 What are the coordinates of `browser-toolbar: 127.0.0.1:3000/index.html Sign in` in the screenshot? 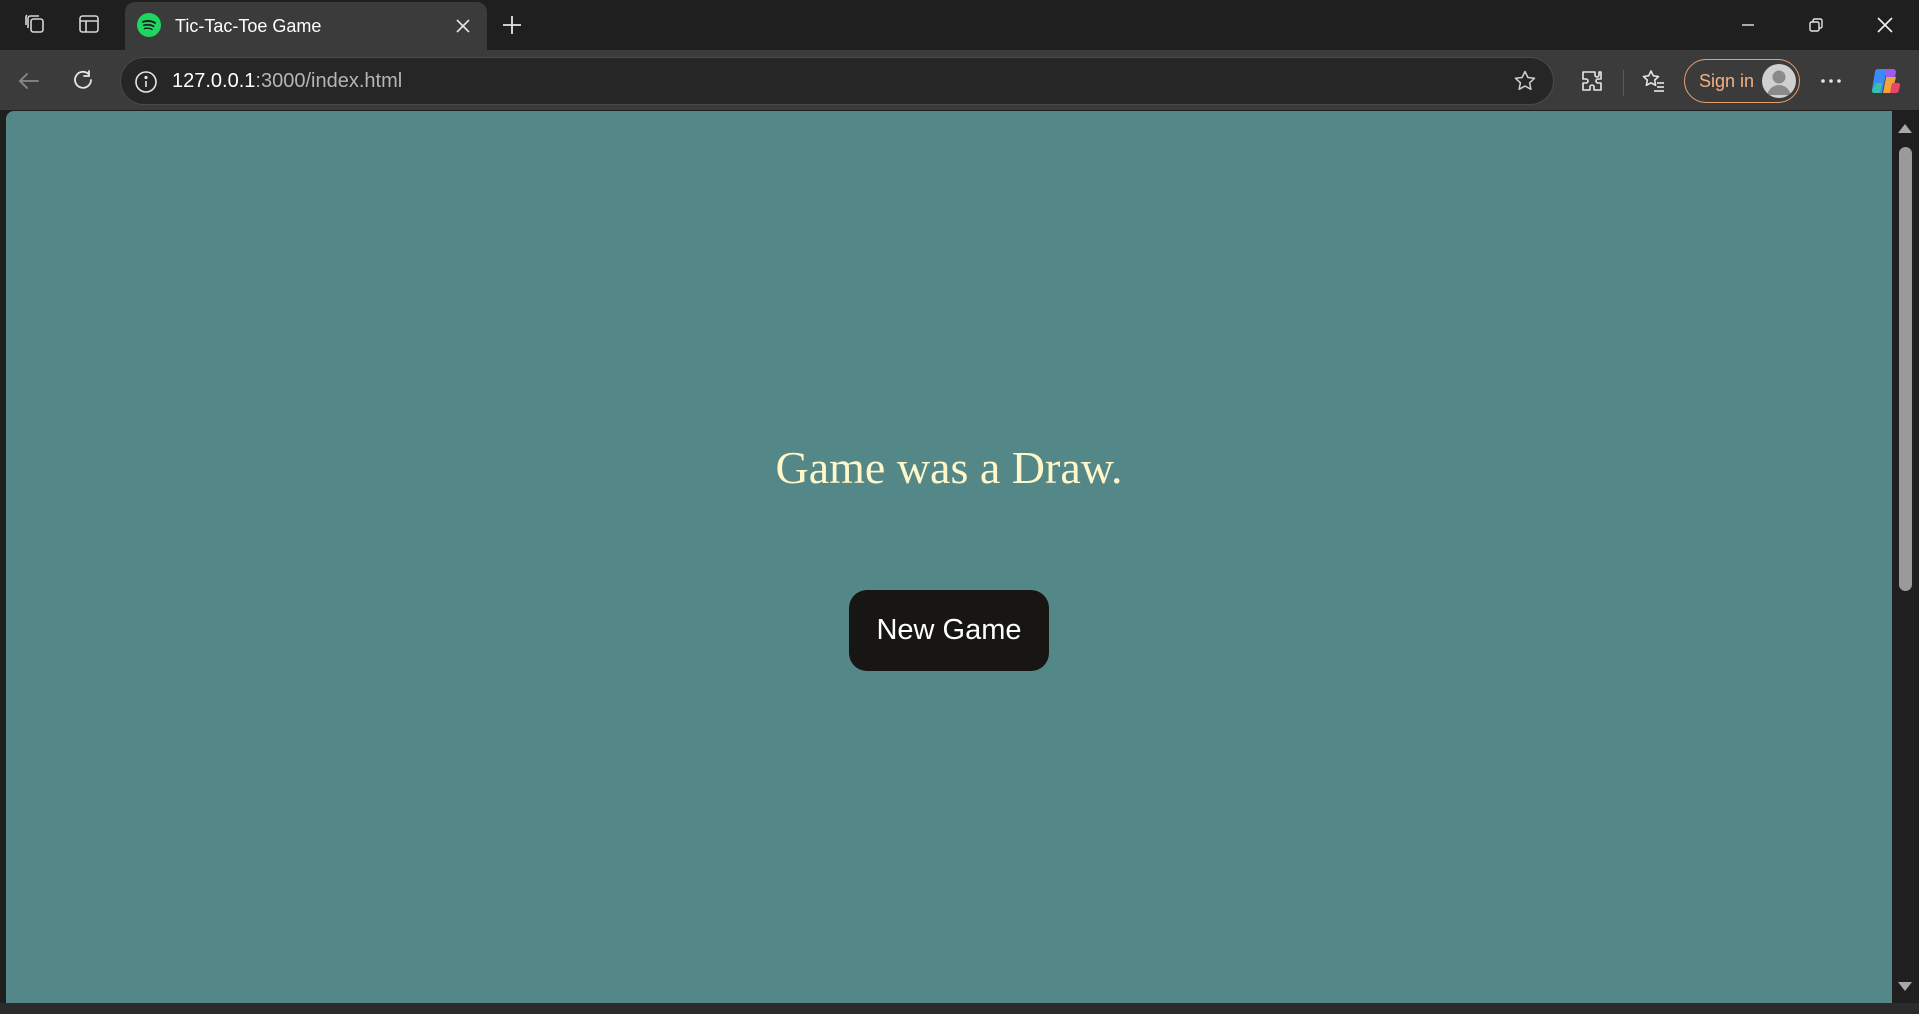 It's located at (959, 80).